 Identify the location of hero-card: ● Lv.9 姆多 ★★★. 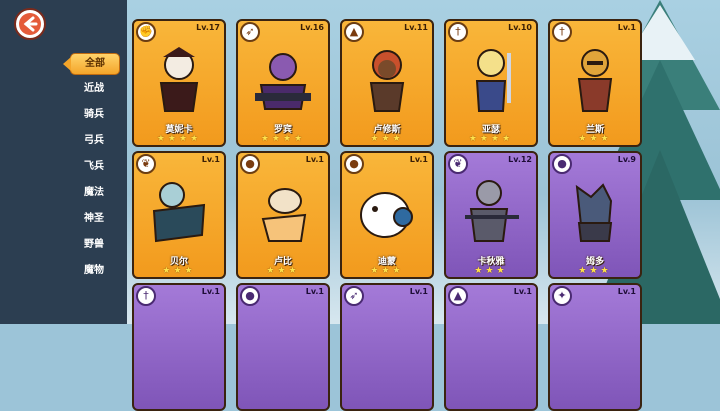
(595, 215).